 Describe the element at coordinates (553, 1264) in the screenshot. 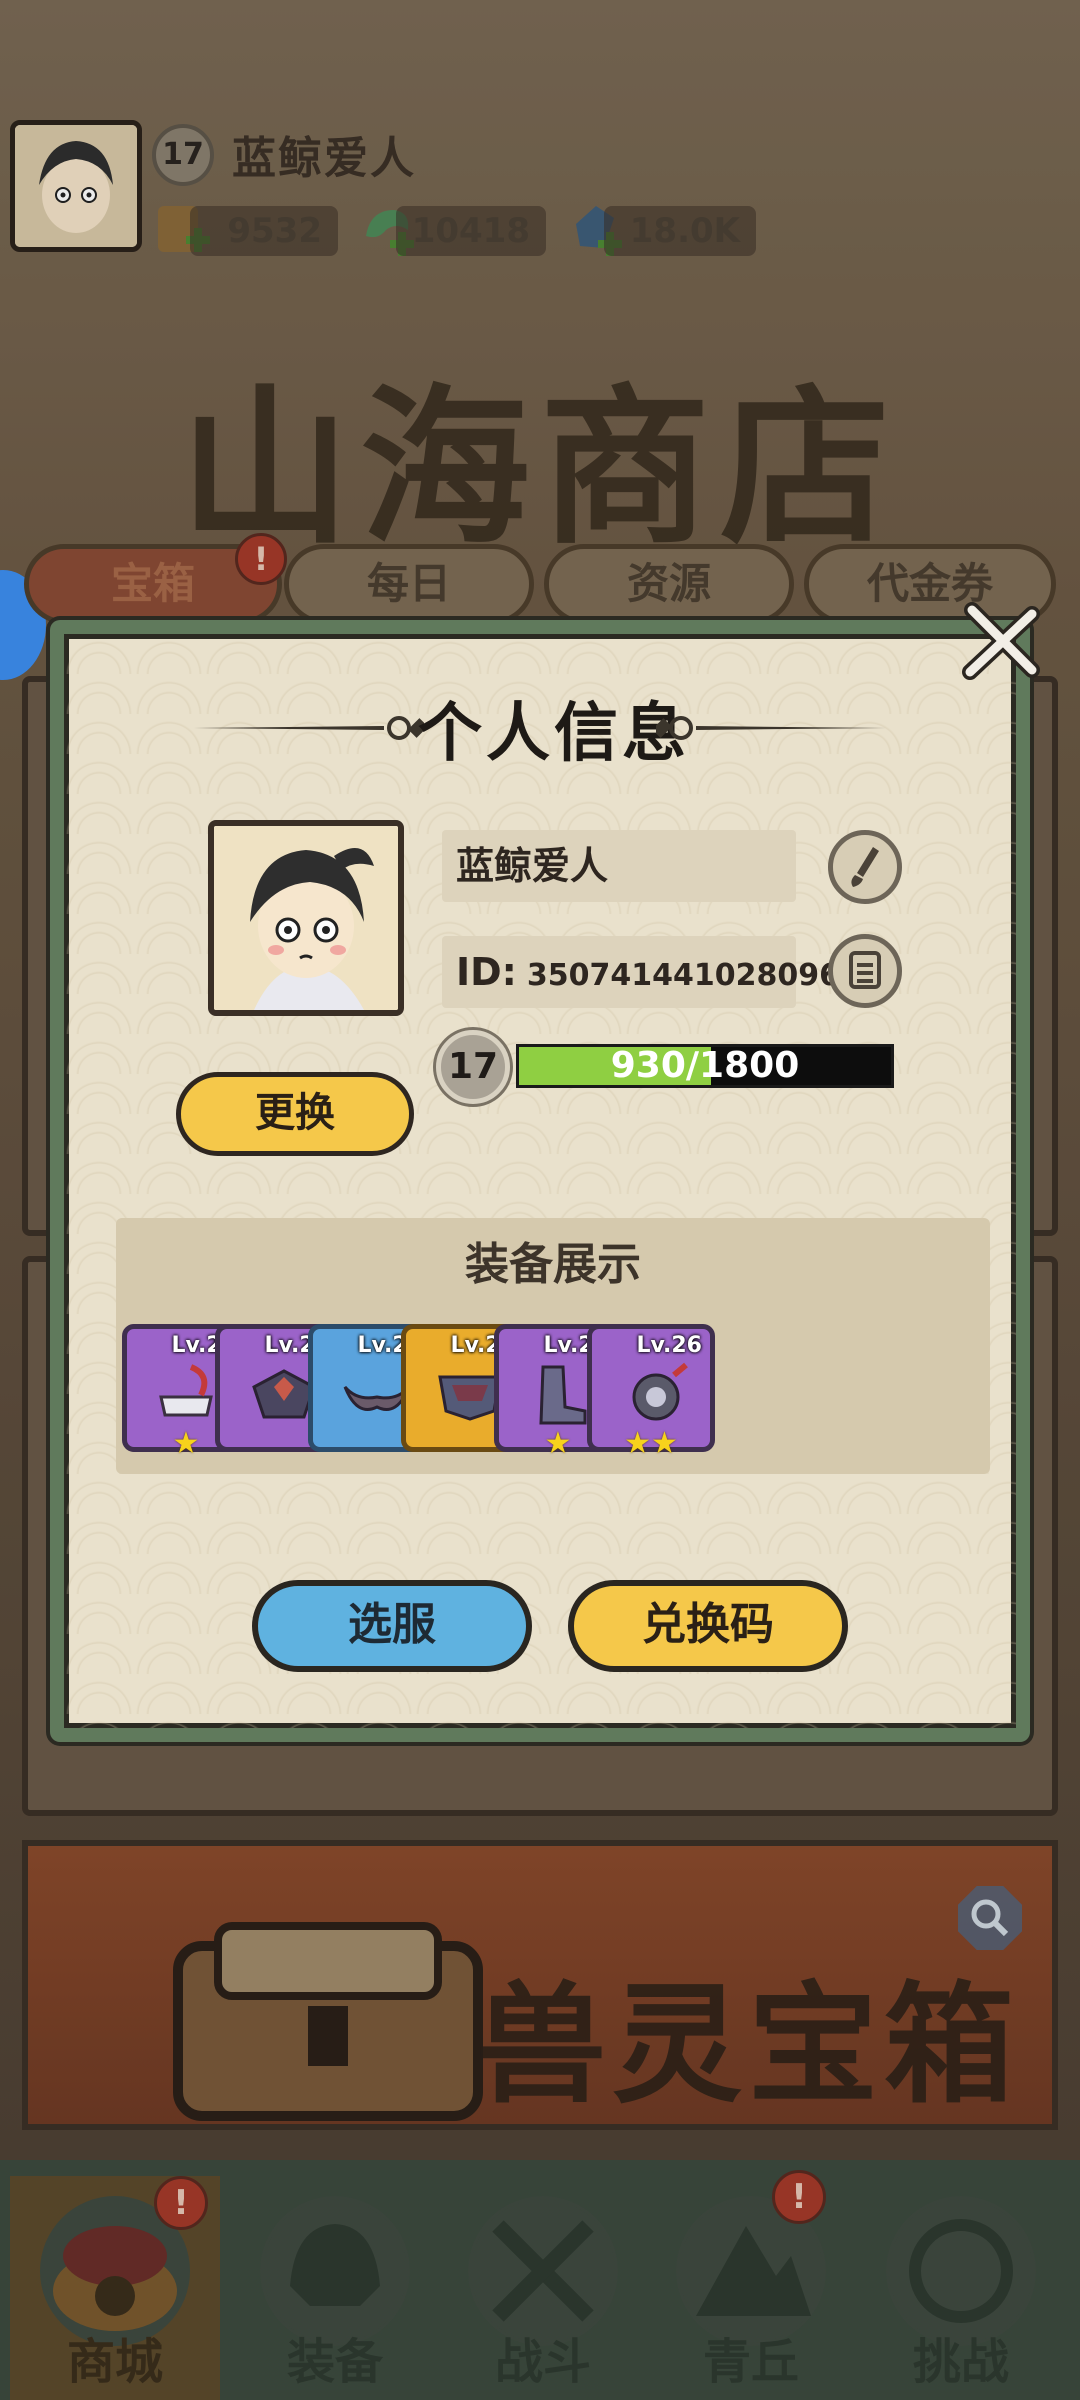

I see `equipment-showcase-title: 装备展示` at that location.